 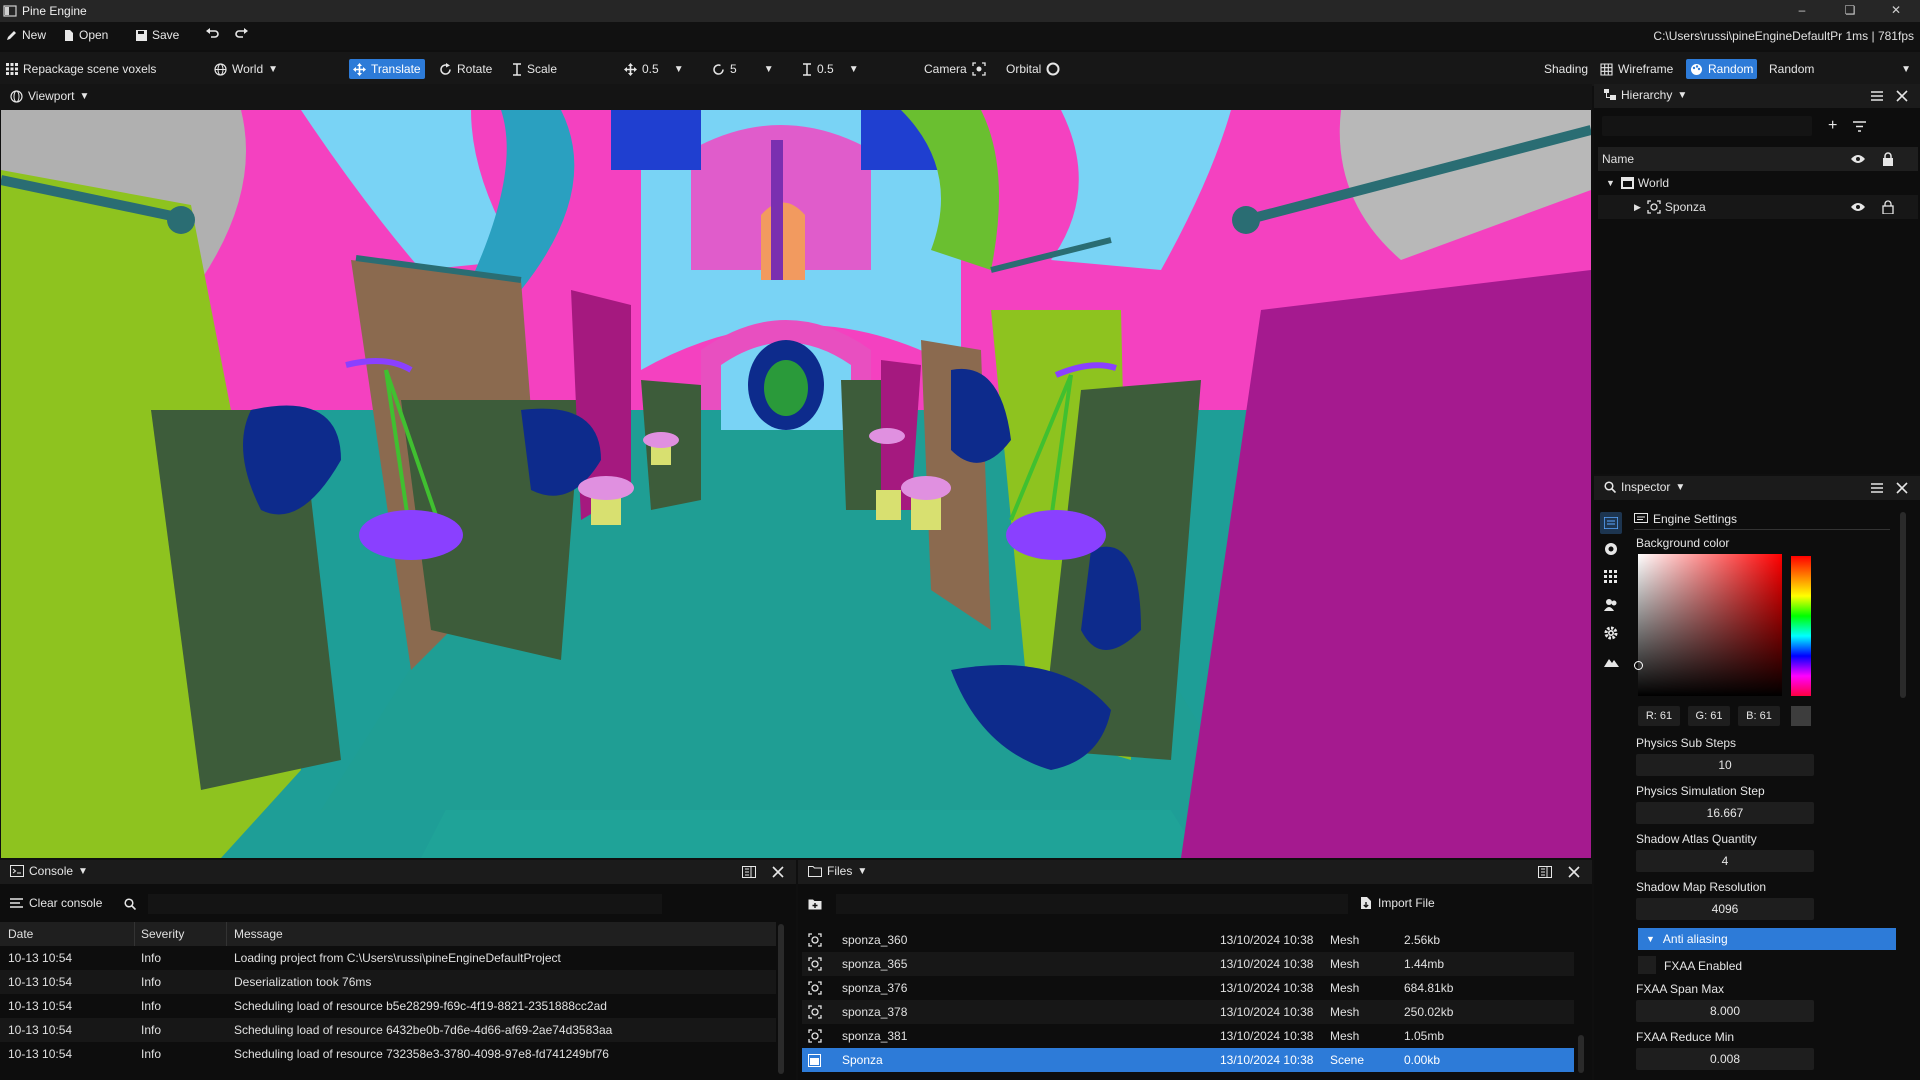 I want to click on minimize-button: –, so click(x=1802, y=11).